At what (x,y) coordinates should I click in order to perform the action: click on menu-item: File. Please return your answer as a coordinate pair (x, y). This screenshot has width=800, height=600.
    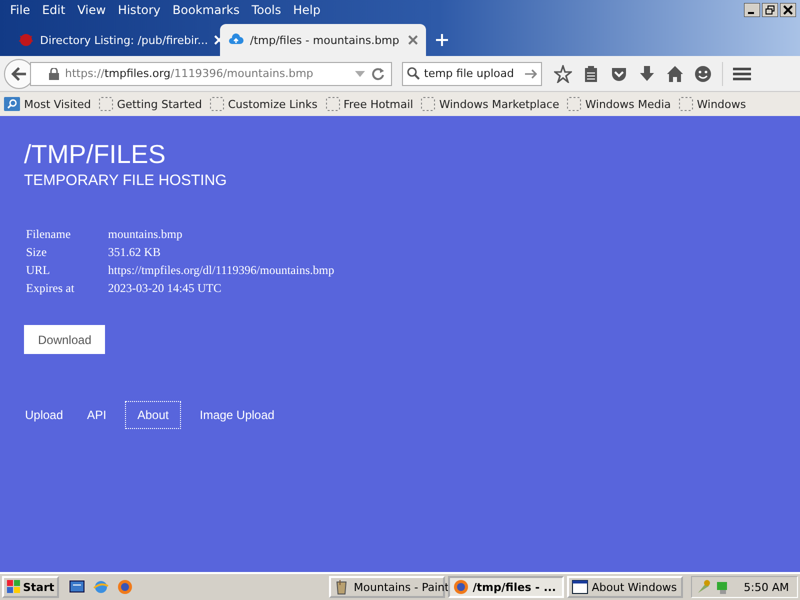
    Looking at the image, I should click on (20, 10).